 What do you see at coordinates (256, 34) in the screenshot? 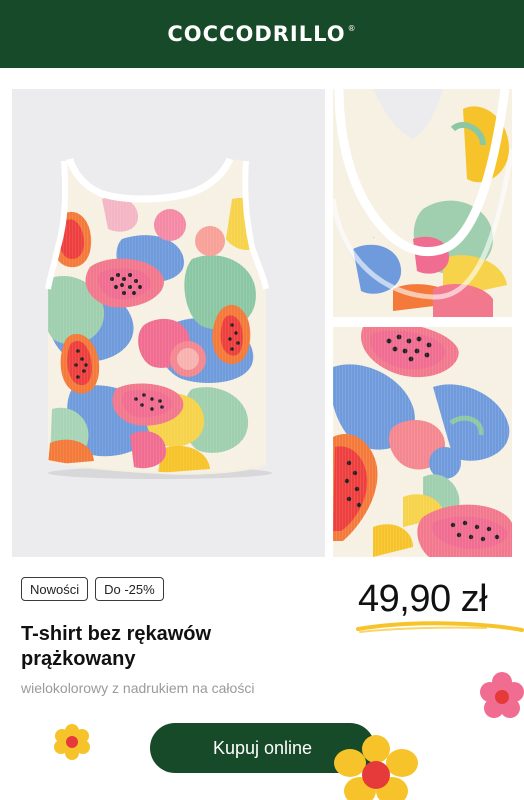
I see `brand-name: COCCODRILLO` at bounding box center [256, 34].